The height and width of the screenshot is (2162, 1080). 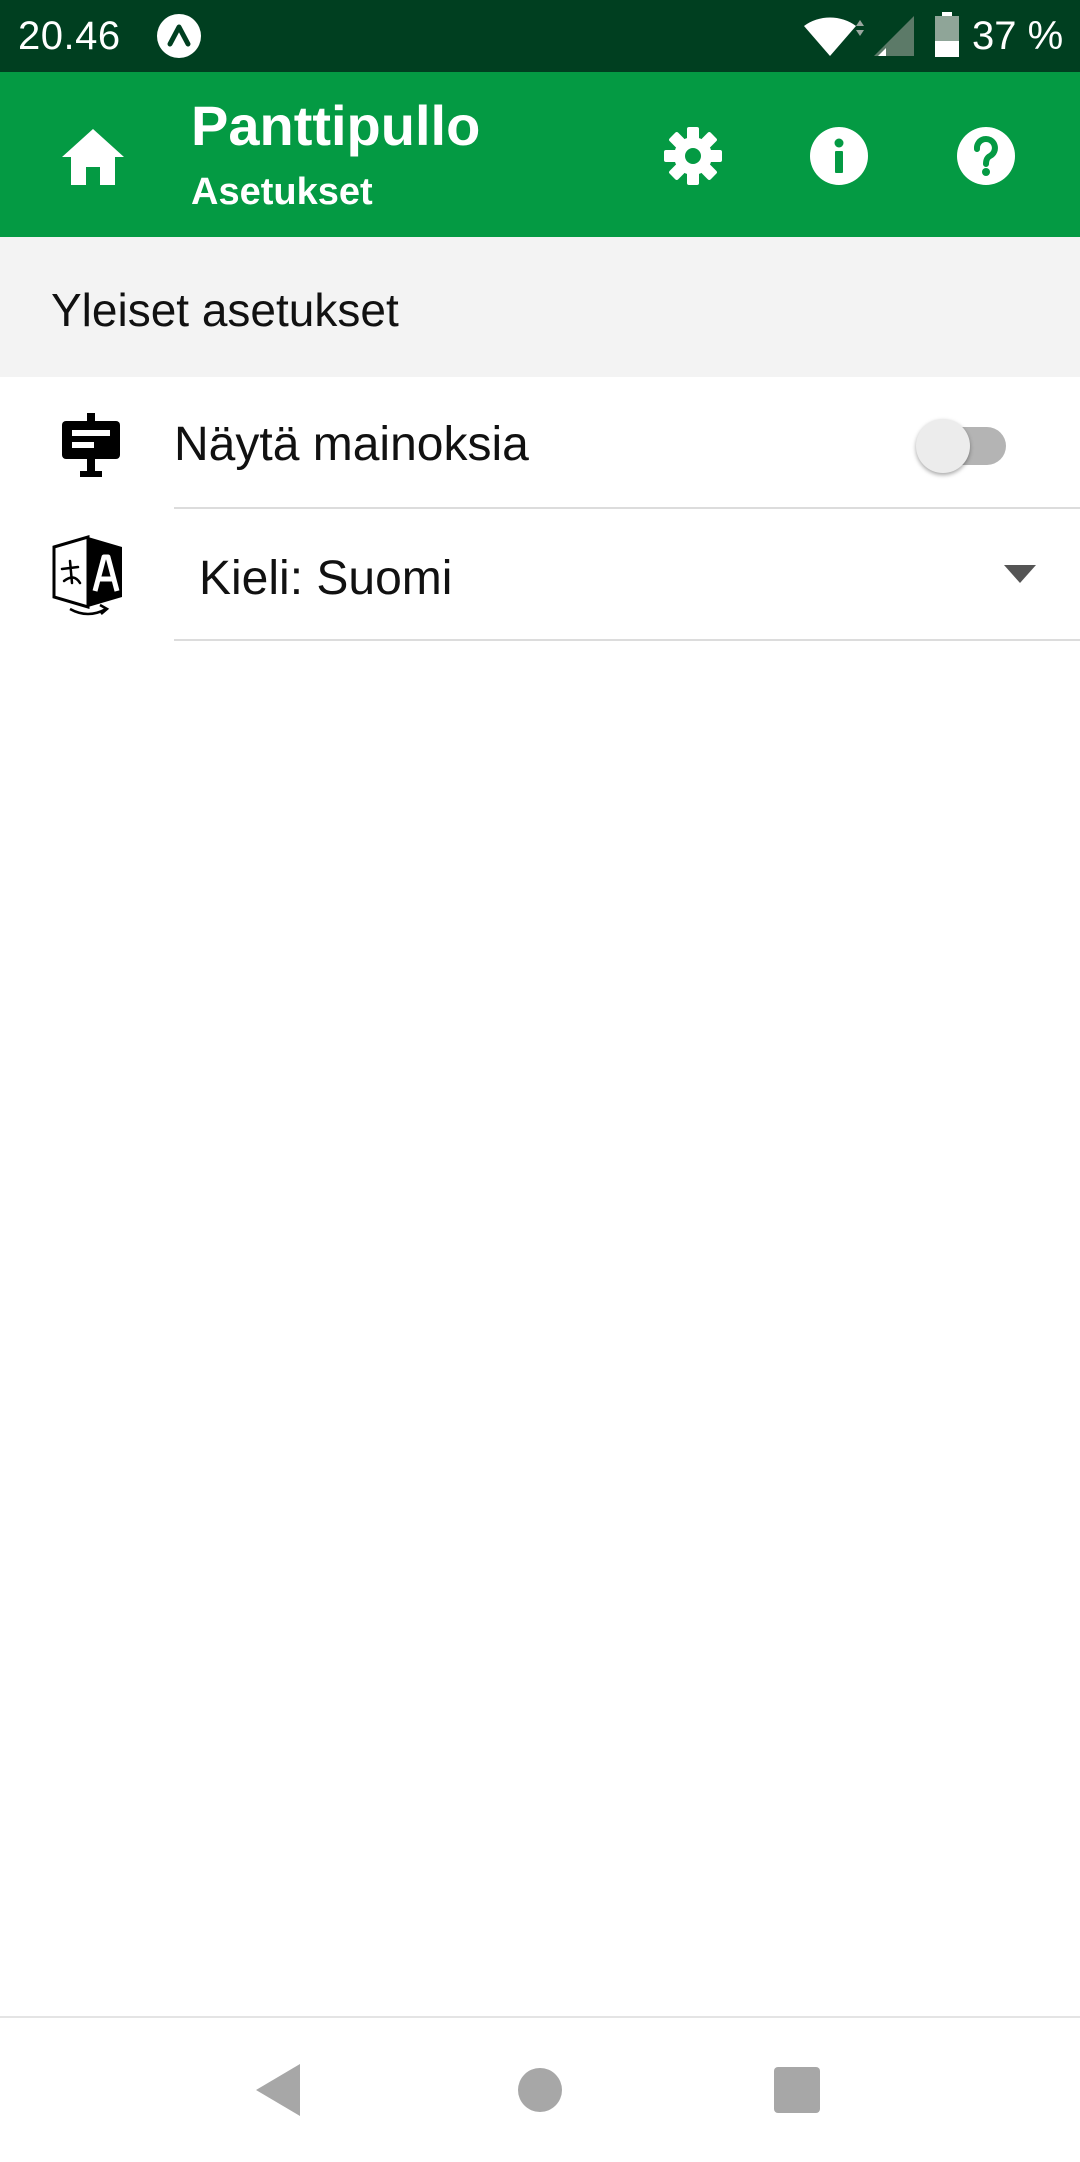 I want to click on page-subtitle: Asetukset, so click(x=282, y=192).